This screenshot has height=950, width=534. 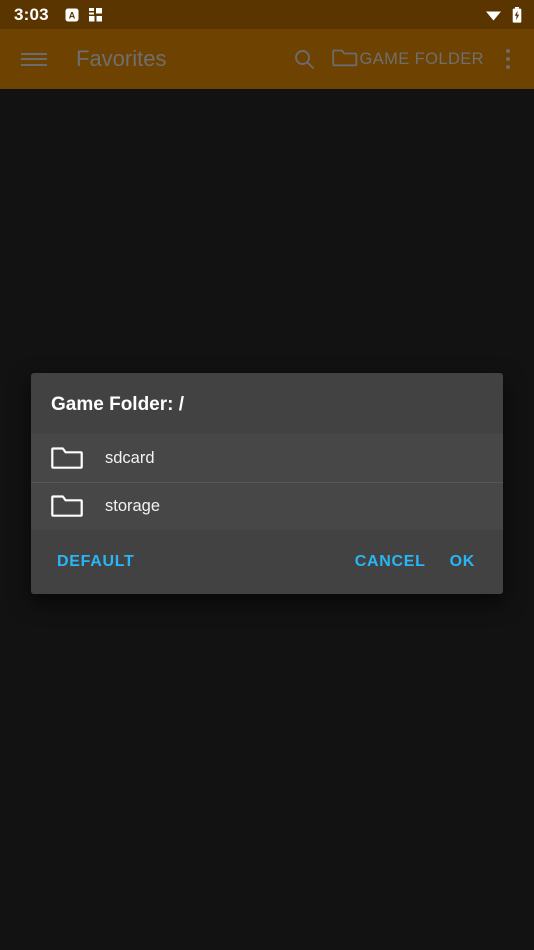 I want to click on list-item-label: sdcard, so click(x=130, y=457).